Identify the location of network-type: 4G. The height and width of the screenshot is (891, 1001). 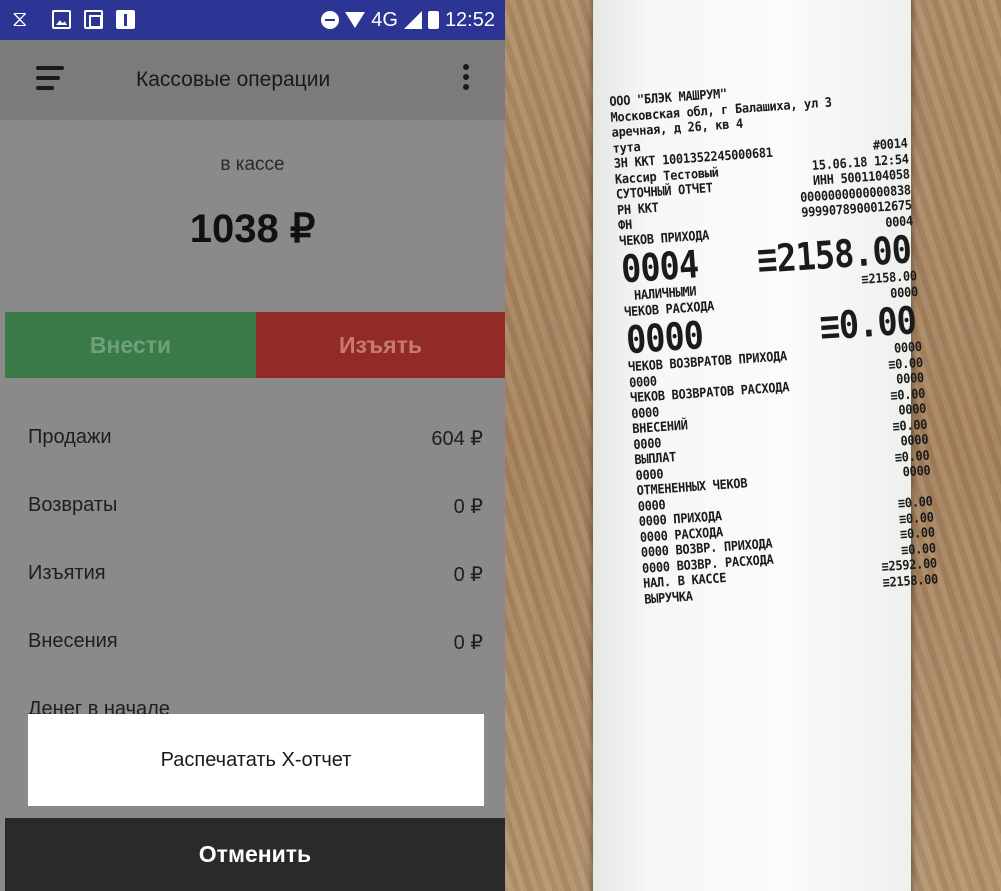
(384, 19).